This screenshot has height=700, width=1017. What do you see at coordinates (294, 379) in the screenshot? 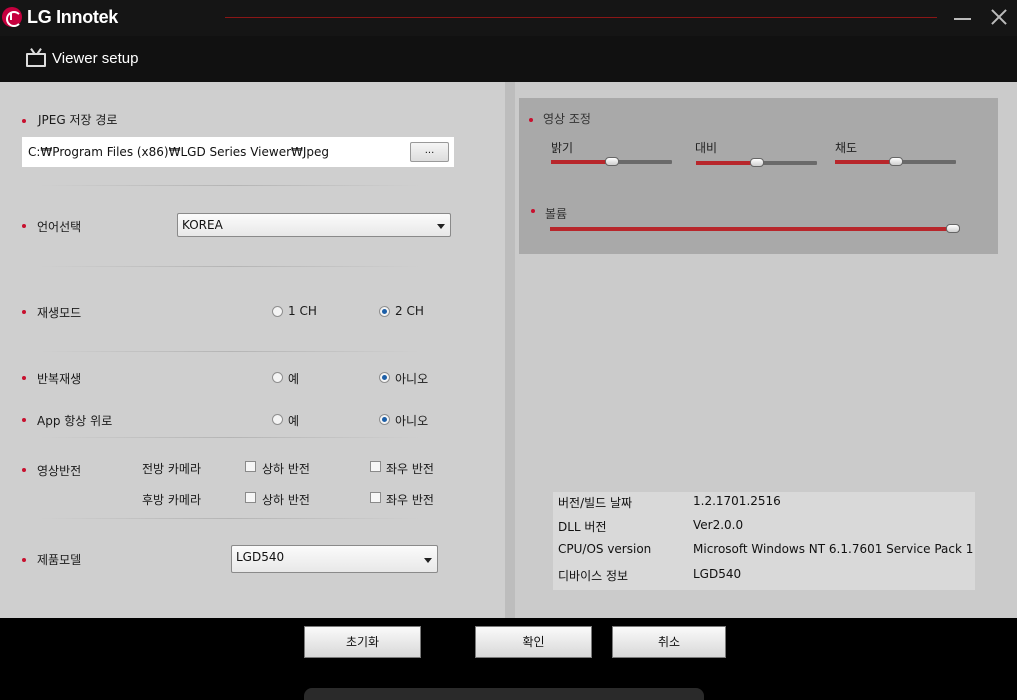
I see `radio-repeat-yes-label: 예` at bounding box center [294, 379].